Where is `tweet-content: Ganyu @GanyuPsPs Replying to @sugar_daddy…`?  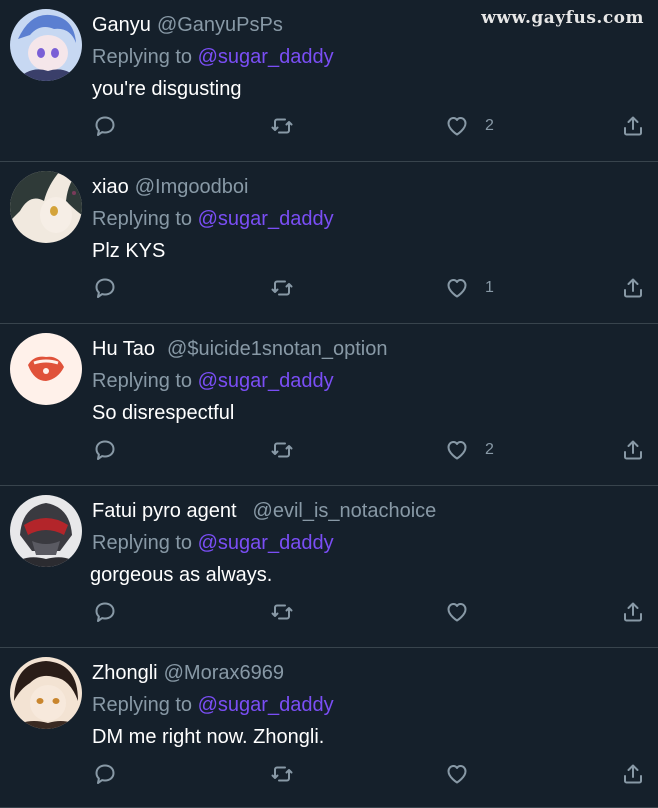
tweet-content: Ganyu @GanyuPsPs Replying to @sugar_daddy… is located at coordinates (365, 57).